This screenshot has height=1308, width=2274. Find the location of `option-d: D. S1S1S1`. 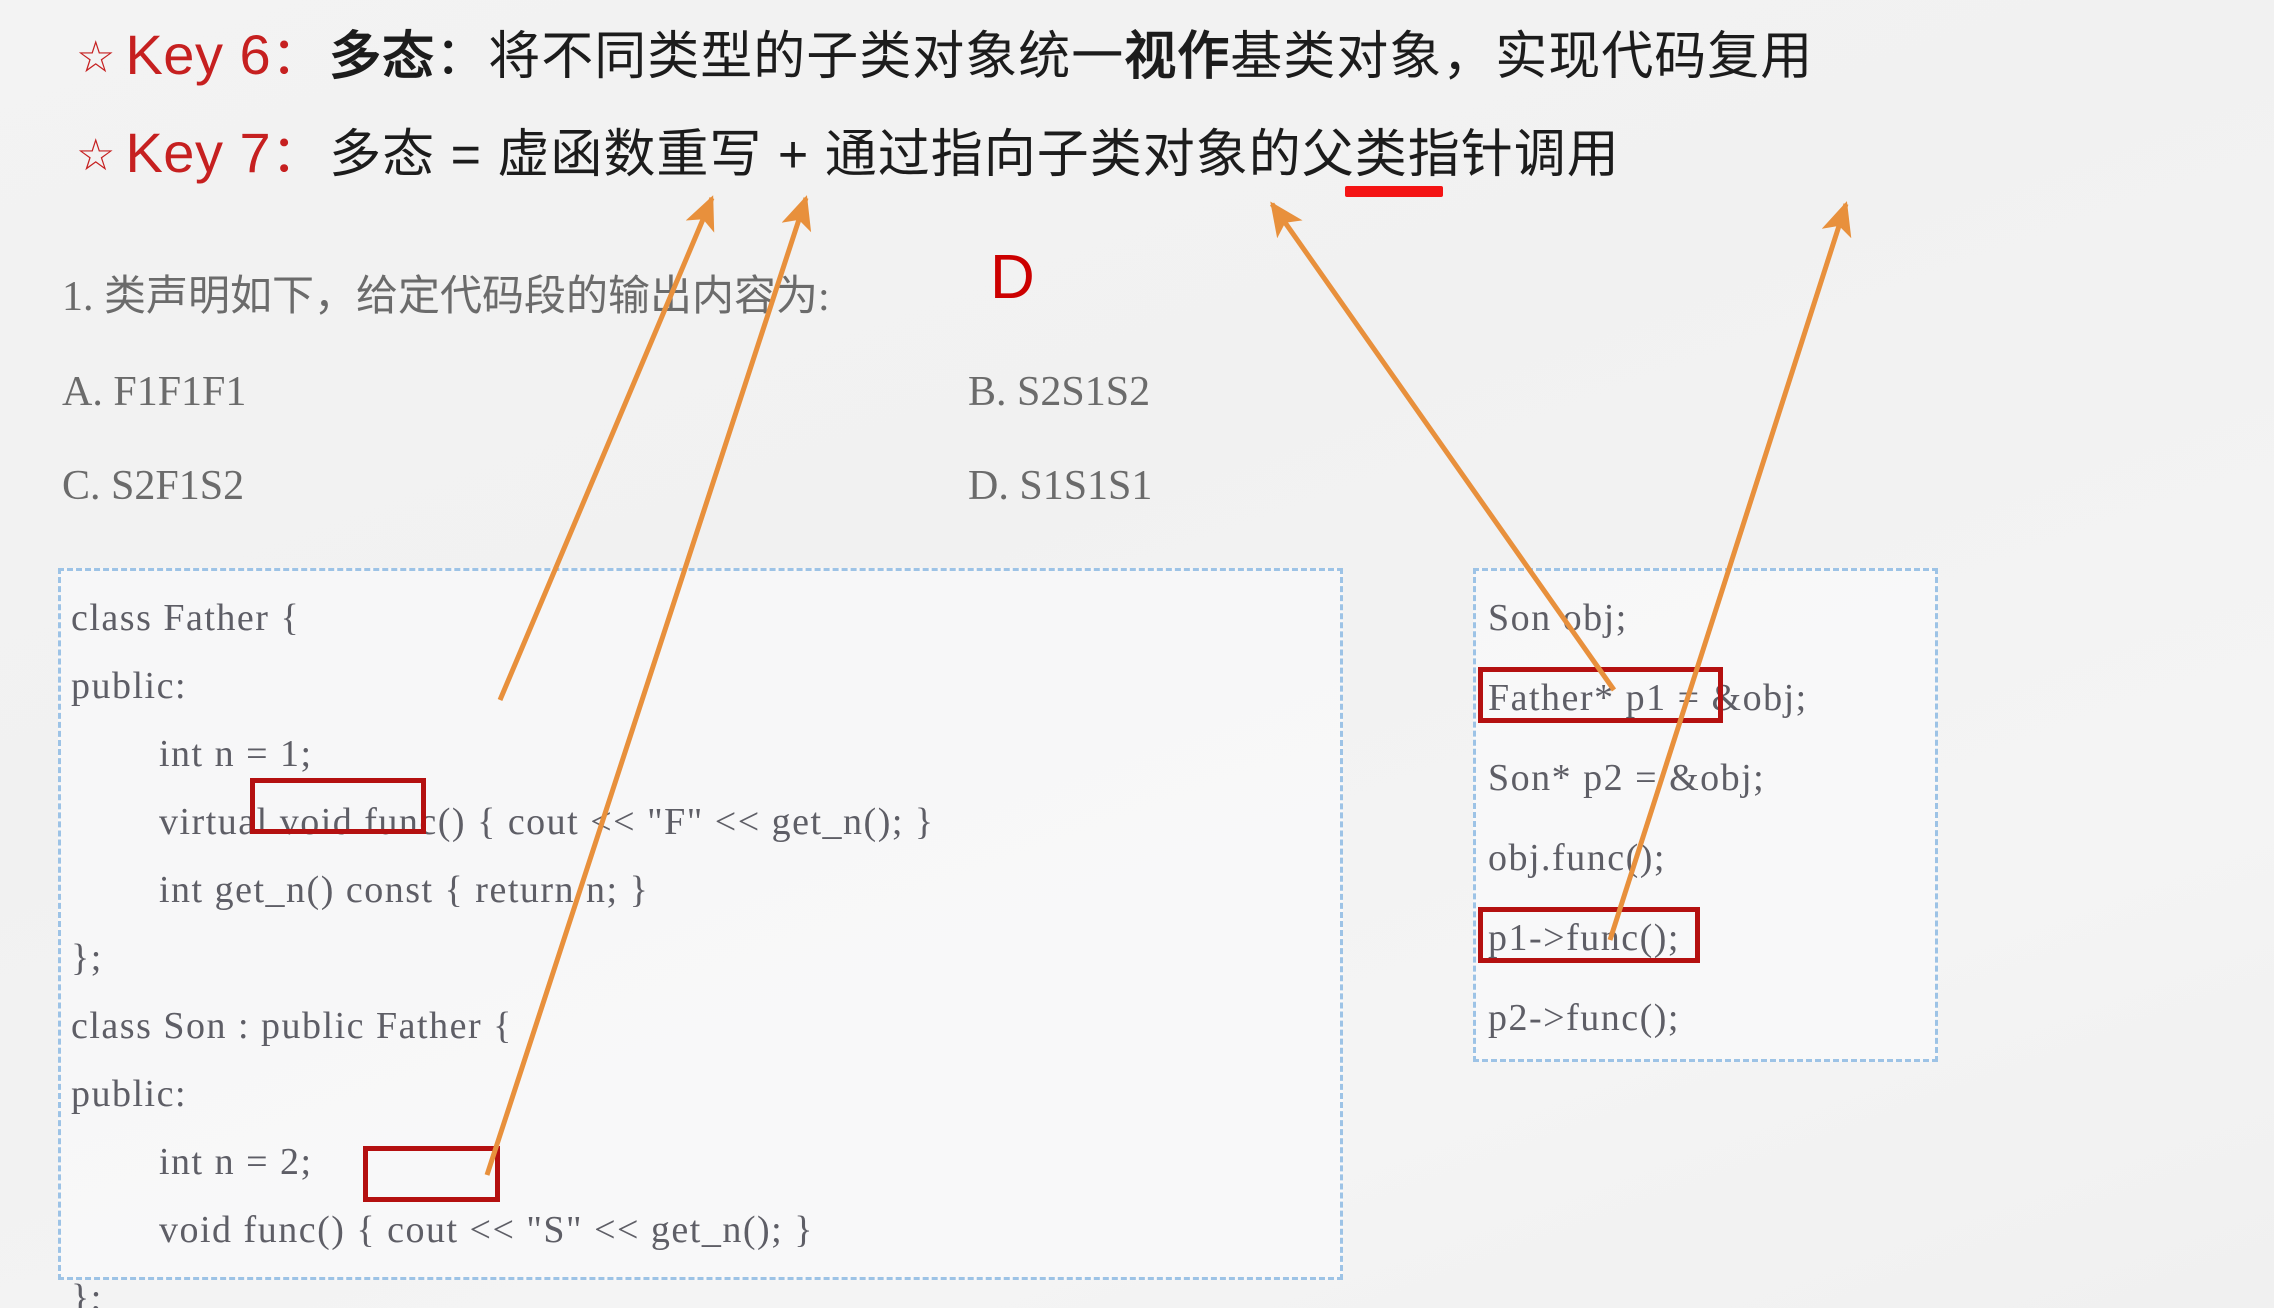

option-d: D. S1S1S1 is located at coordinates (1060, 486).